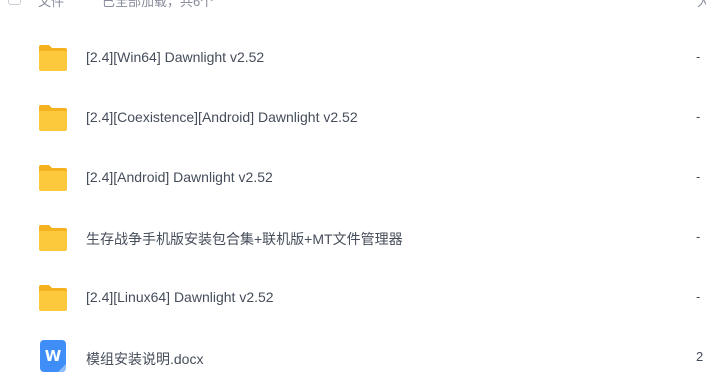 The image size is (706, 388). I want to click on file-name: [2.4][Android] Dawnlight v2.52, so click(179, 177).